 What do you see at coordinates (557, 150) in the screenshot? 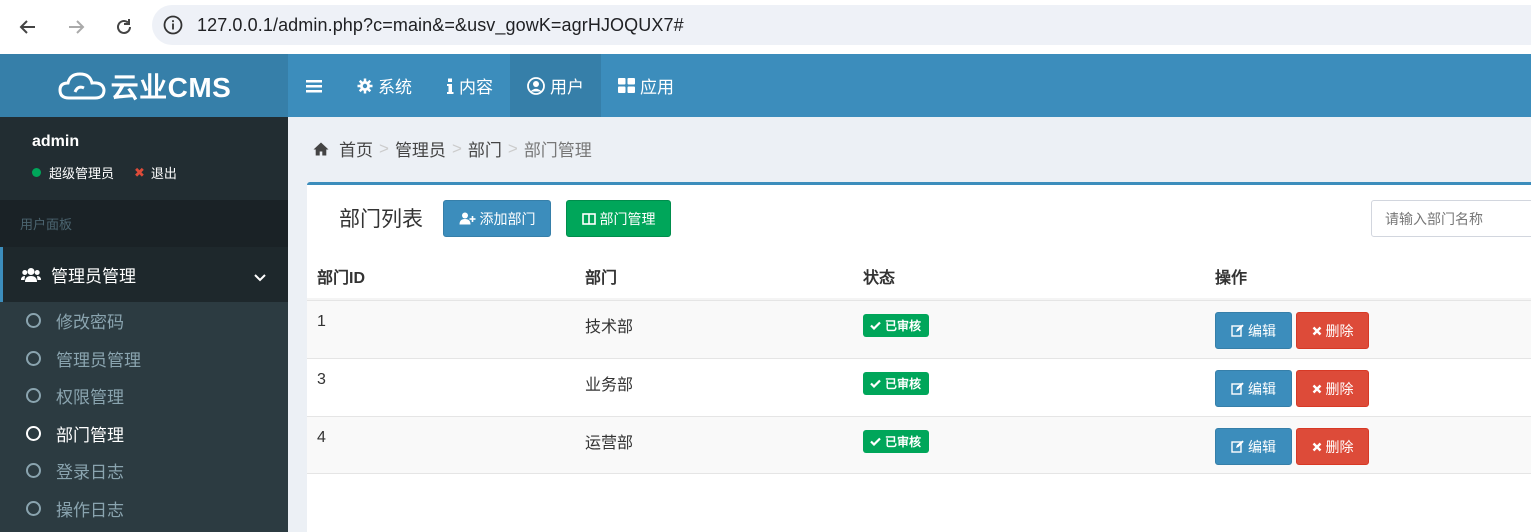
I see `breadcrumb-current: 部门管理` at bounding box center [557, 150].